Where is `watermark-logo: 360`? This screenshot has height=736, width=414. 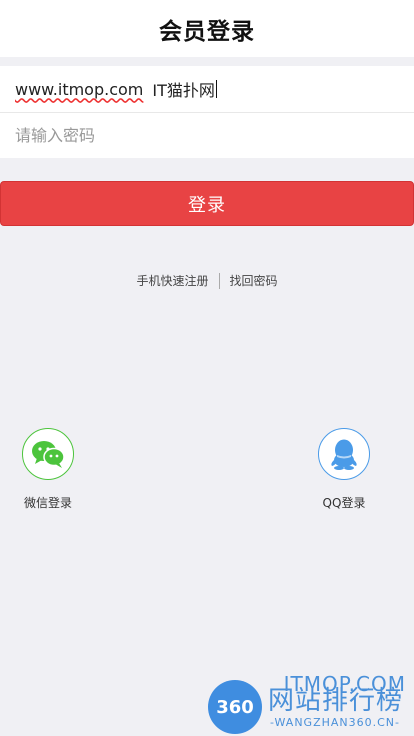
watermark-logo: 360 is located at coordinates (235, 707).